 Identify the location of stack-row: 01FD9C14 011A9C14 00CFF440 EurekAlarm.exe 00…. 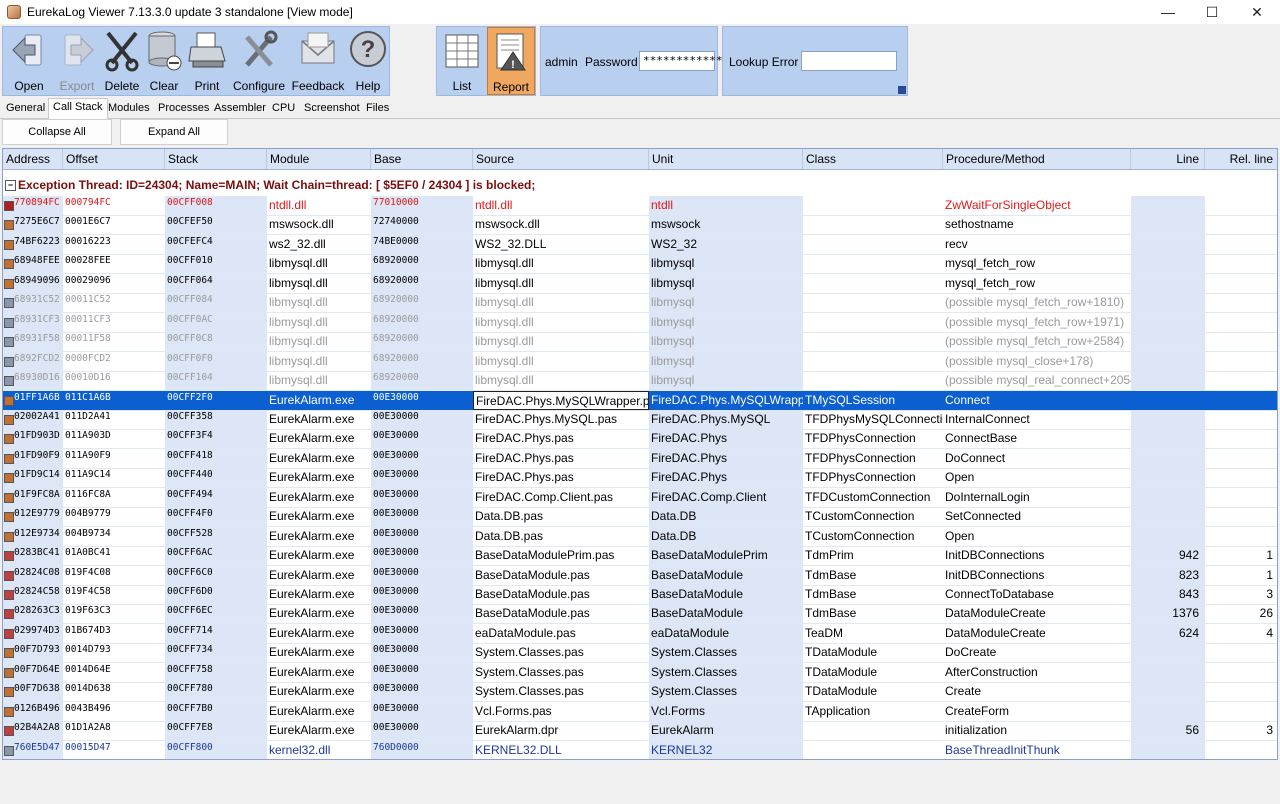
(640, 478).